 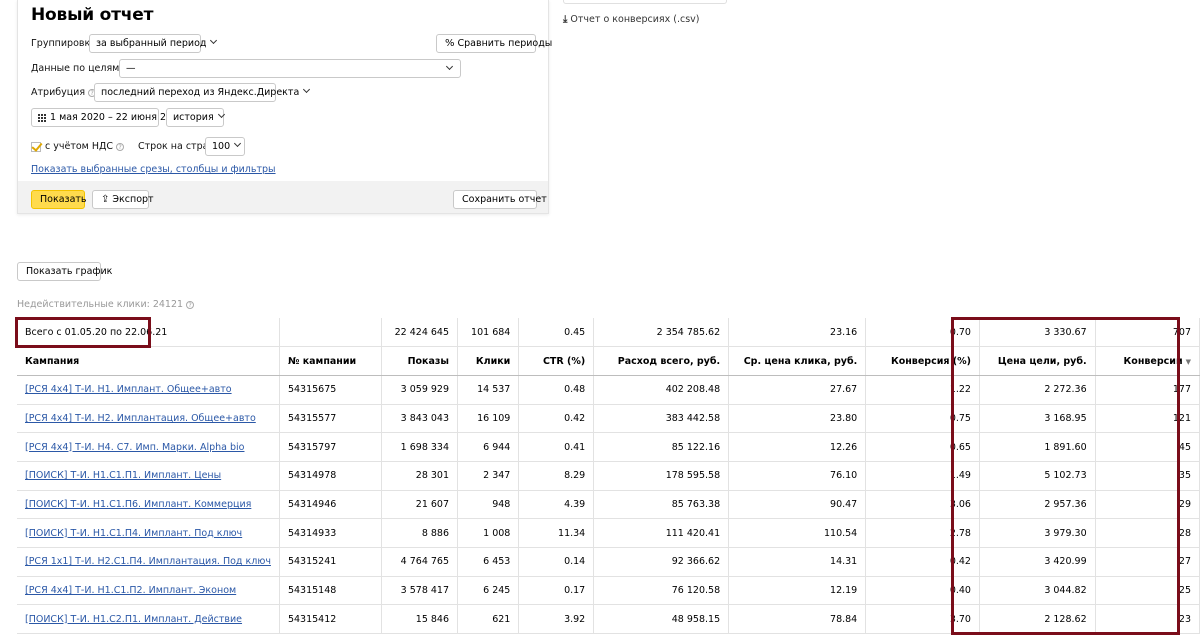 What do you see at coordinates (420, 562) in the screenshot?
I see `cell-impressions: 4 764 765` at bounding box center [420, 562].